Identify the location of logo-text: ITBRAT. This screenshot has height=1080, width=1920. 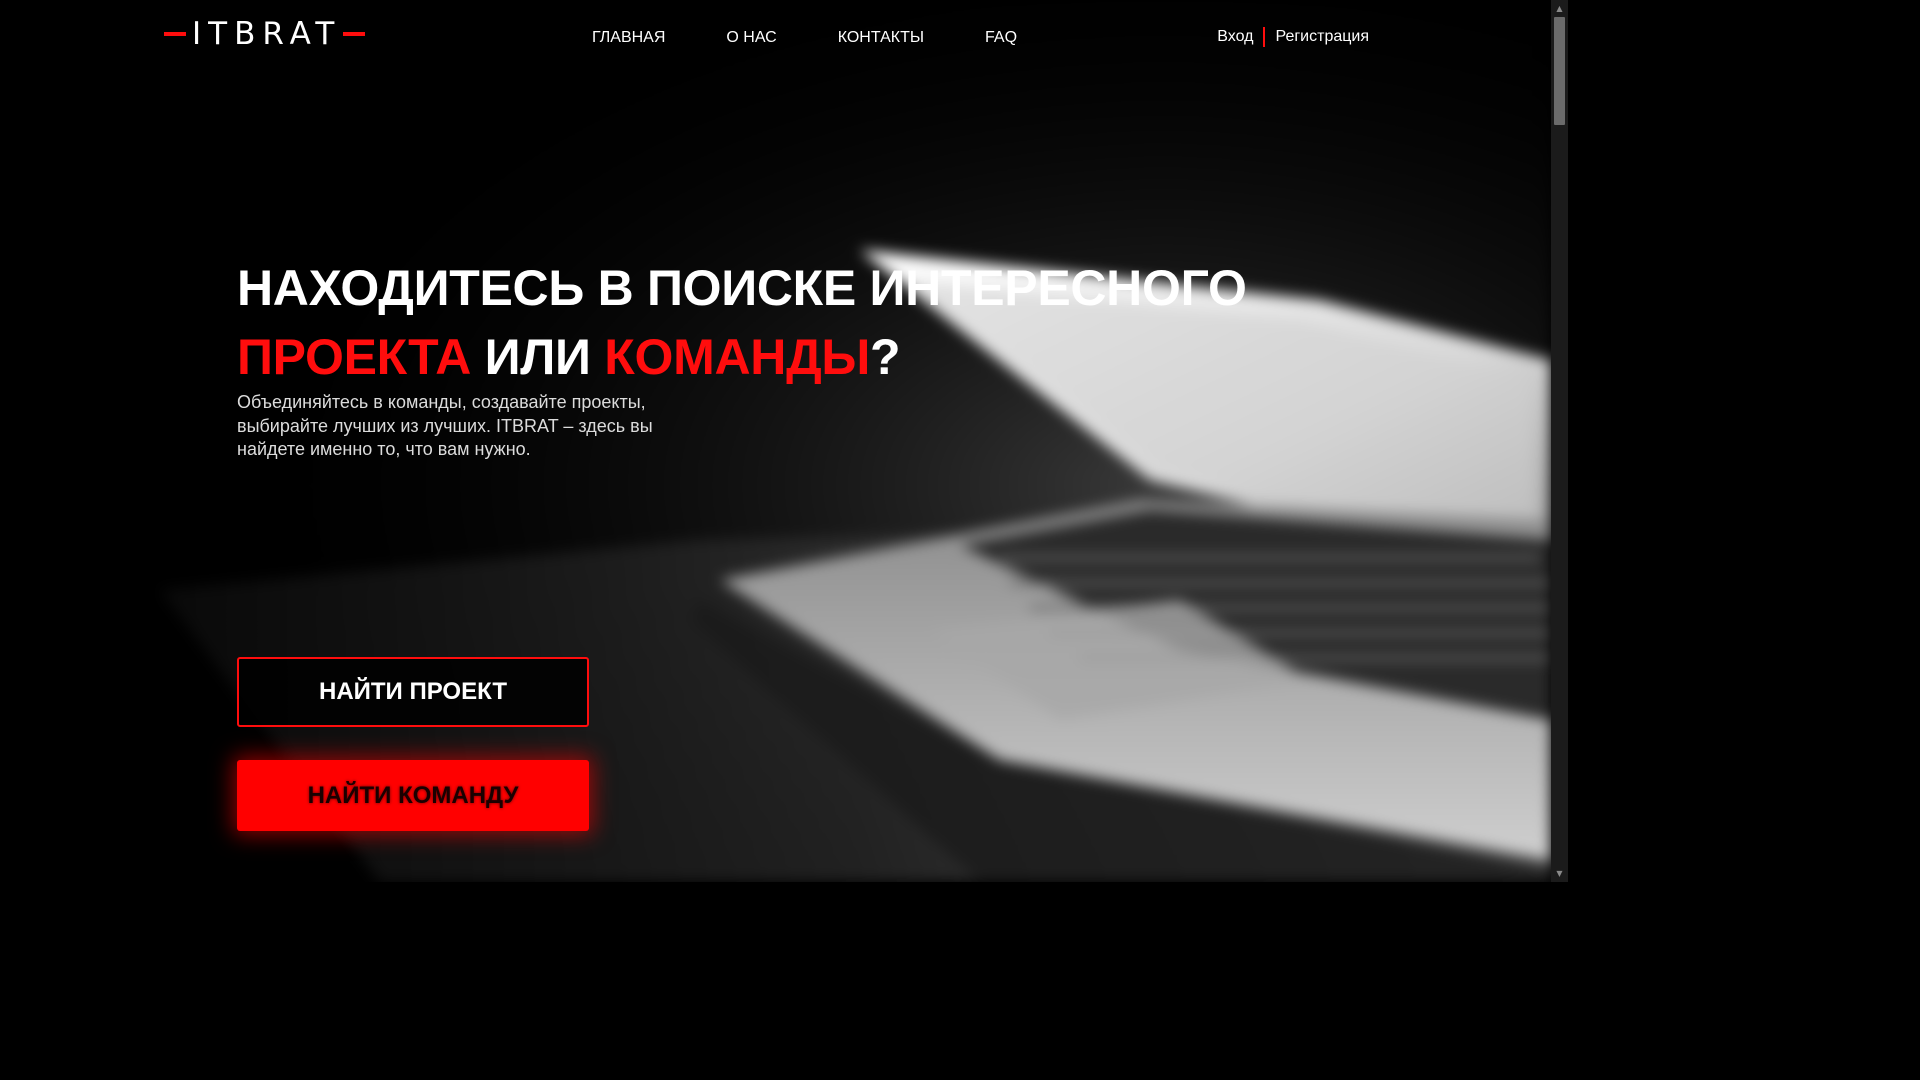
(267, 34).